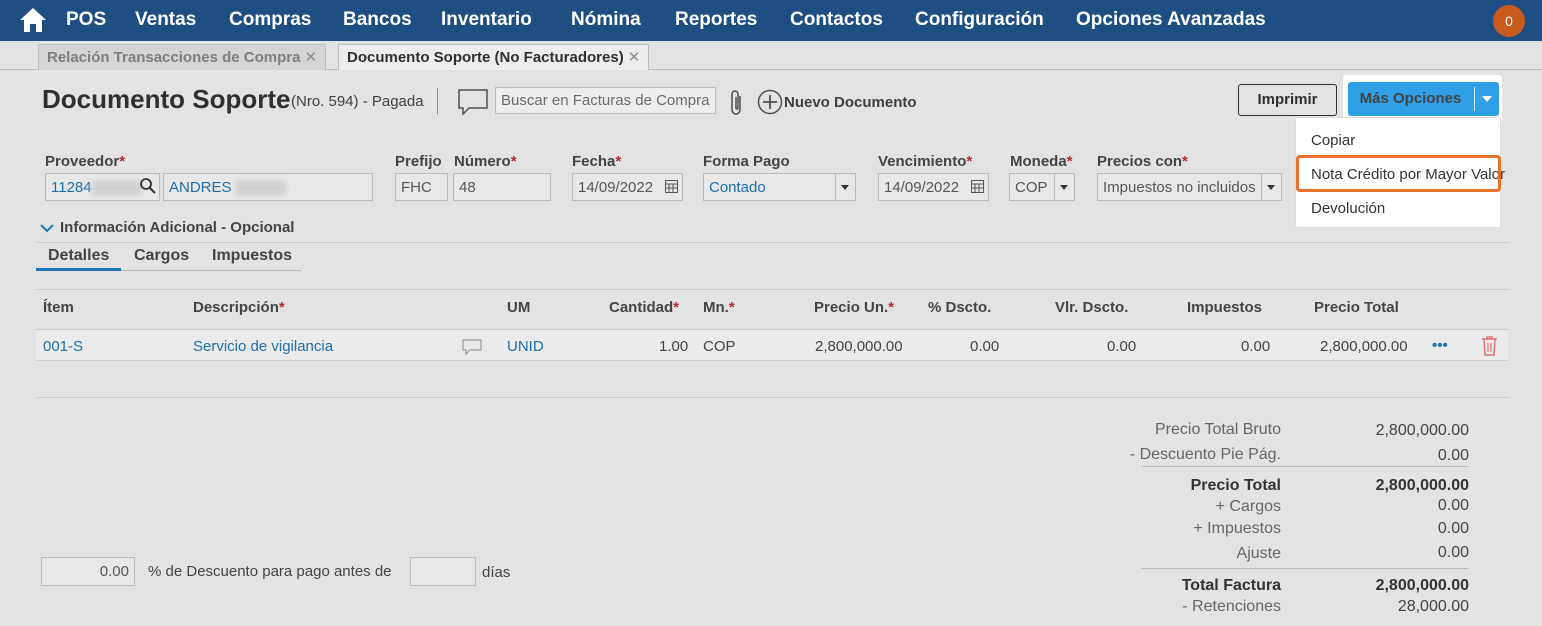 This screenshot has height=626, width=1542. What do you see at coordinates (859, 346) in the screenshot?
I see `cell-precio-un: 2,800,000.00` at bounding box center [859, 346].